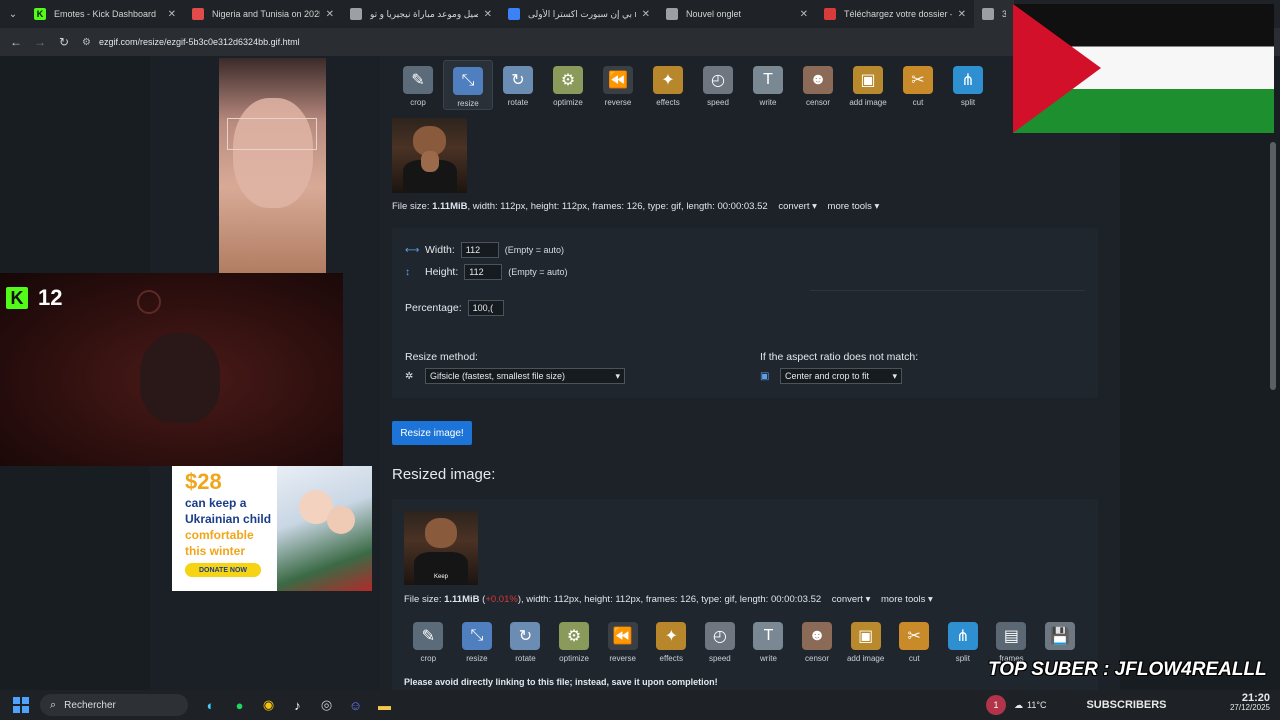 This screenshot has height=720, width=1280. I want to click on reverse-icon: ⏪, so click(618, 80).